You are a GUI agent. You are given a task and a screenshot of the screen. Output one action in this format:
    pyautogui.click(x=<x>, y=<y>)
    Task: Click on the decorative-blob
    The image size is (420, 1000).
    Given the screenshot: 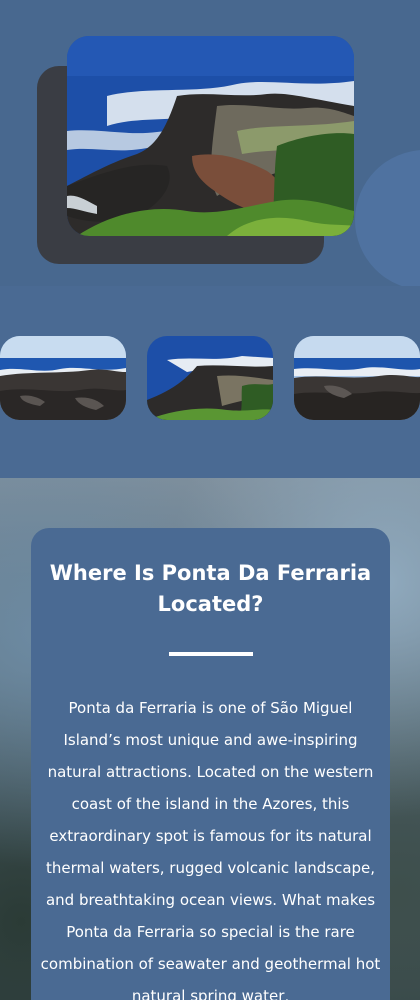 What is the action you would take?
    pyautogui.click(x=387, y=218)
    